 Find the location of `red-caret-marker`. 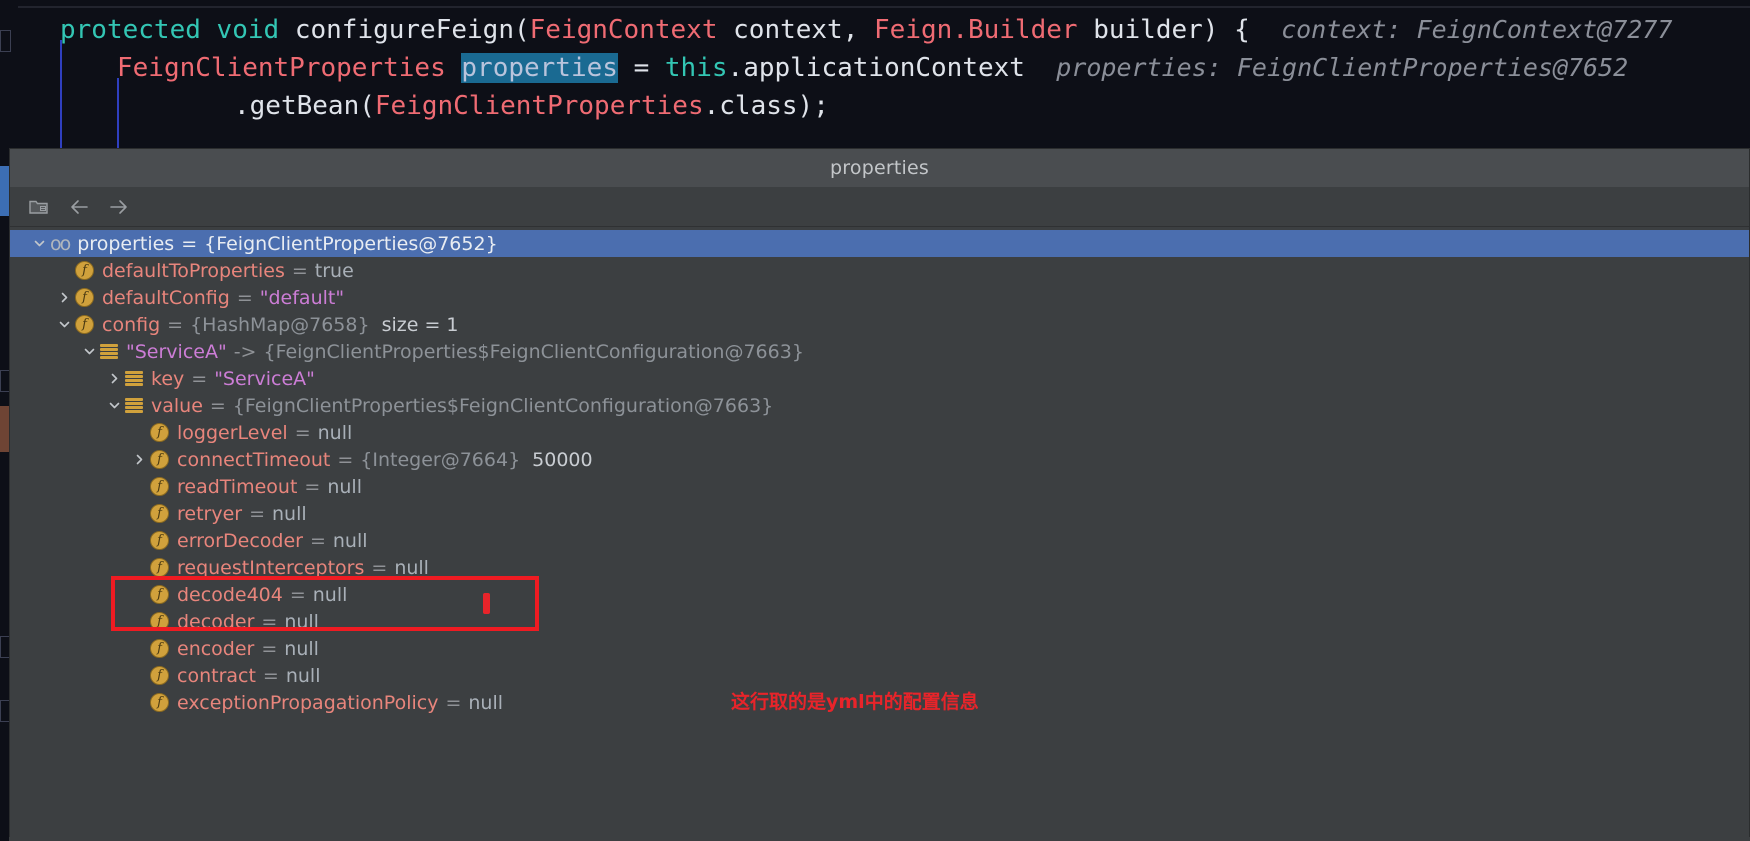

red-caret-marker is located at coordinates (486, 603).